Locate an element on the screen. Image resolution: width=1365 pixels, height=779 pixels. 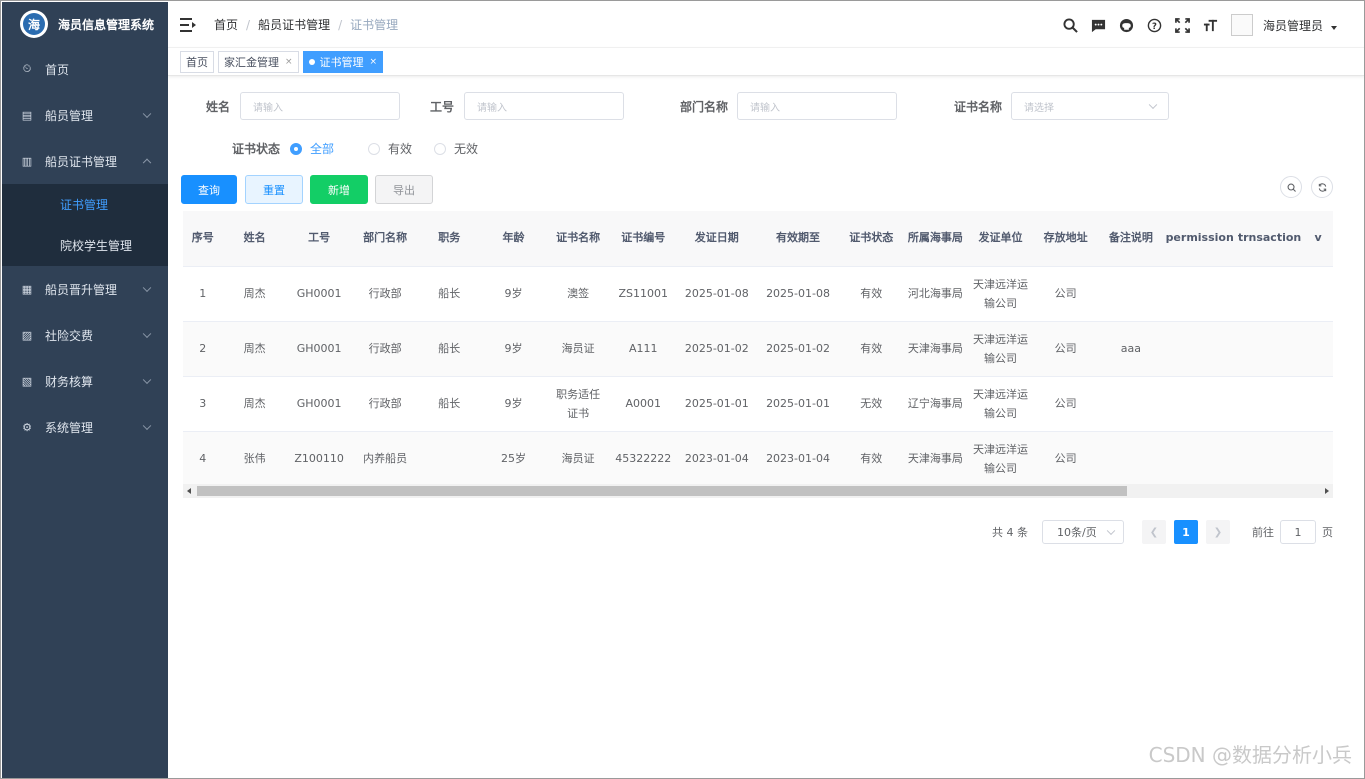
user-name: 海员管理员 is located at coordinates (1293, 25).